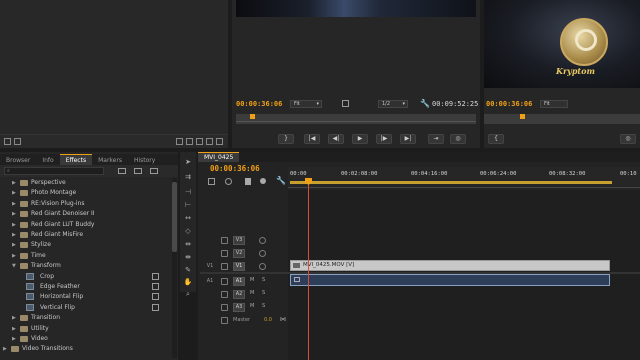  Describe the element at coordinates (86, 266) in the screenshot. I see `effect-folder: ▼ Transform` at that location.